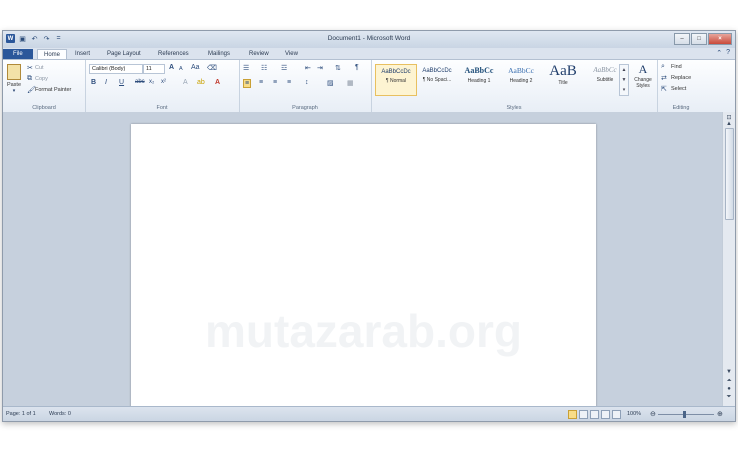 Image resolution: width=738 pixels, height=458 pixels. I want to click on superscript-button: x², so click(163, 82).